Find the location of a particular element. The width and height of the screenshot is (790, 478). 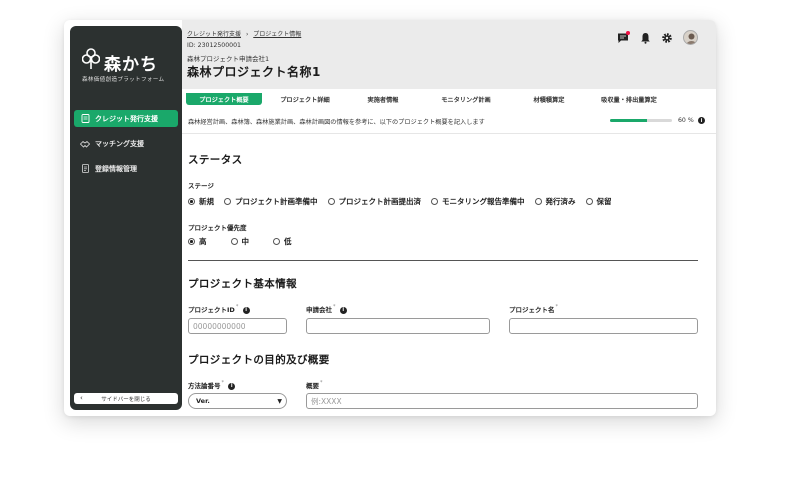

tab-operator: 実施者情報 is located at coordinates (383, 99).